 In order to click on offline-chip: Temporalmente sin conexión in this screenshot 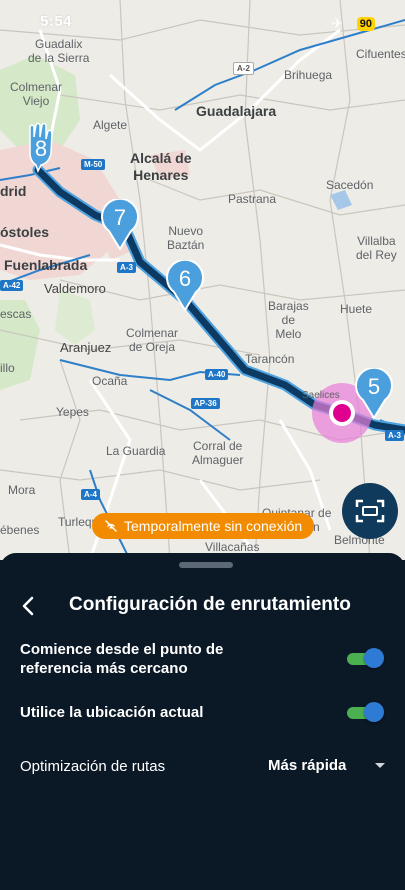, I will do `click(203, 526)`.